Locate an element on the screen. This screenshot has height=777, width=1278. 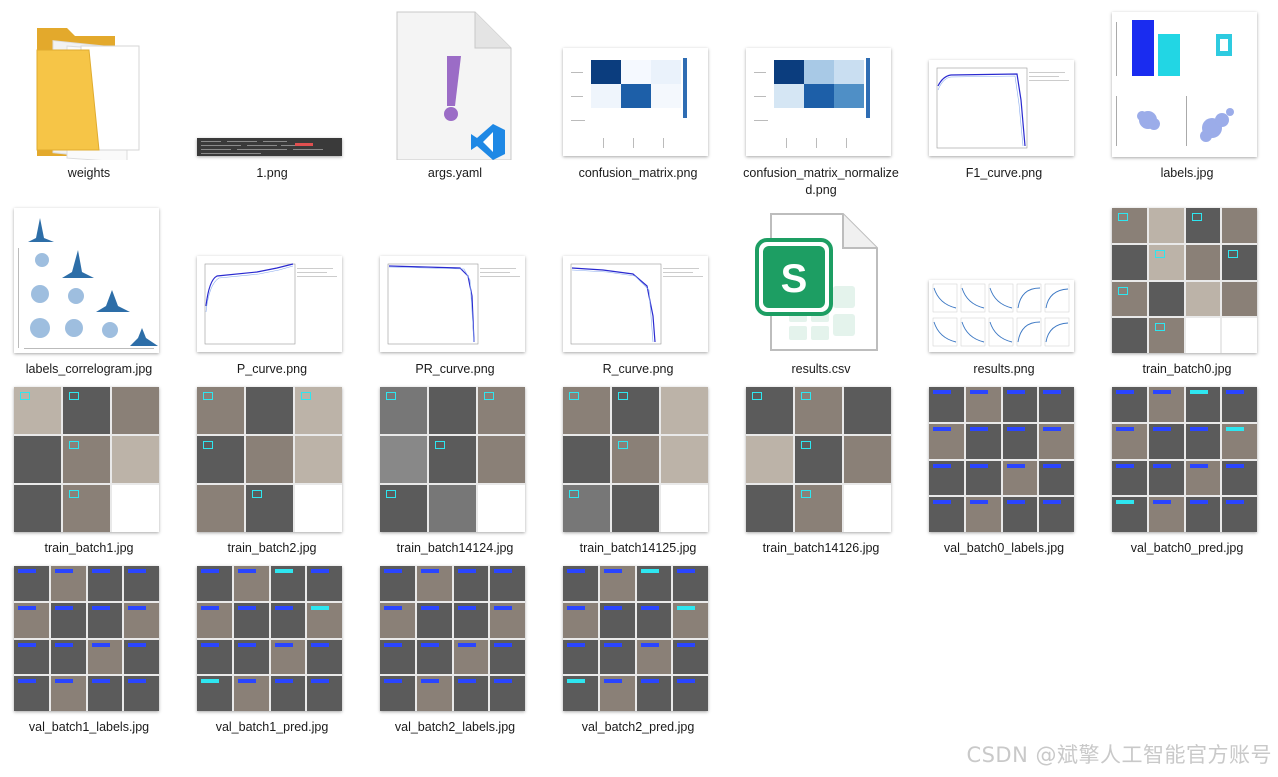
file-item-labels-correlogram: labels_correlogram.jpg is located at coordinates (89, 291).